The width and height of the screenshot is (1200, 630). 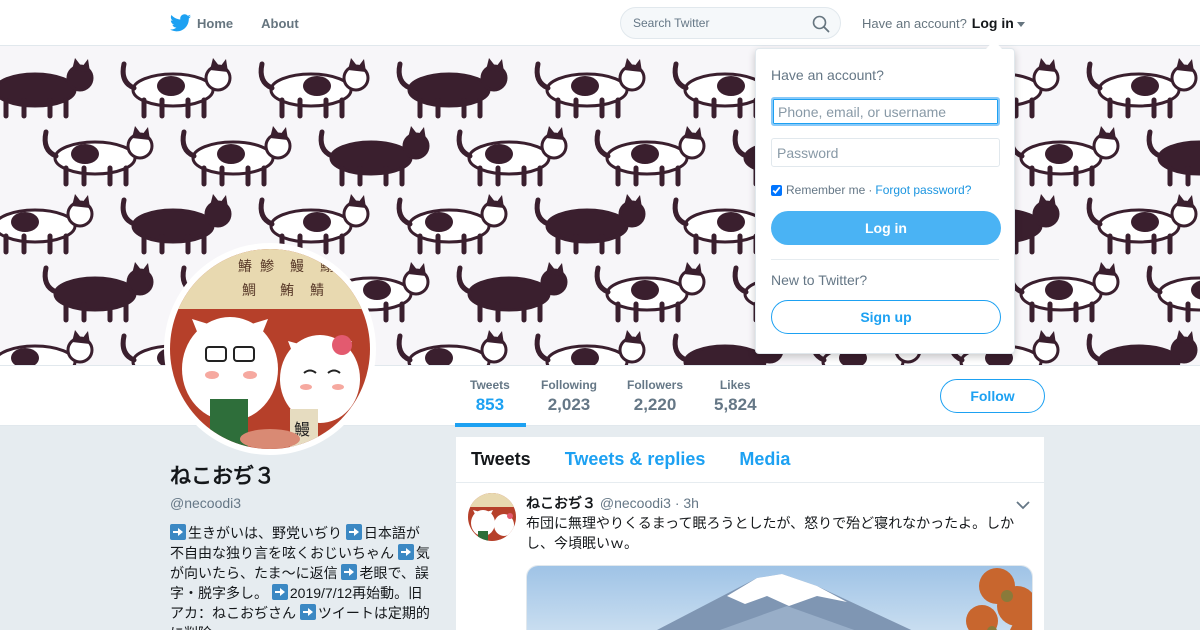 I want to click on new-to-twitter-text: New to Twitter?, so click(x=819, y=280).